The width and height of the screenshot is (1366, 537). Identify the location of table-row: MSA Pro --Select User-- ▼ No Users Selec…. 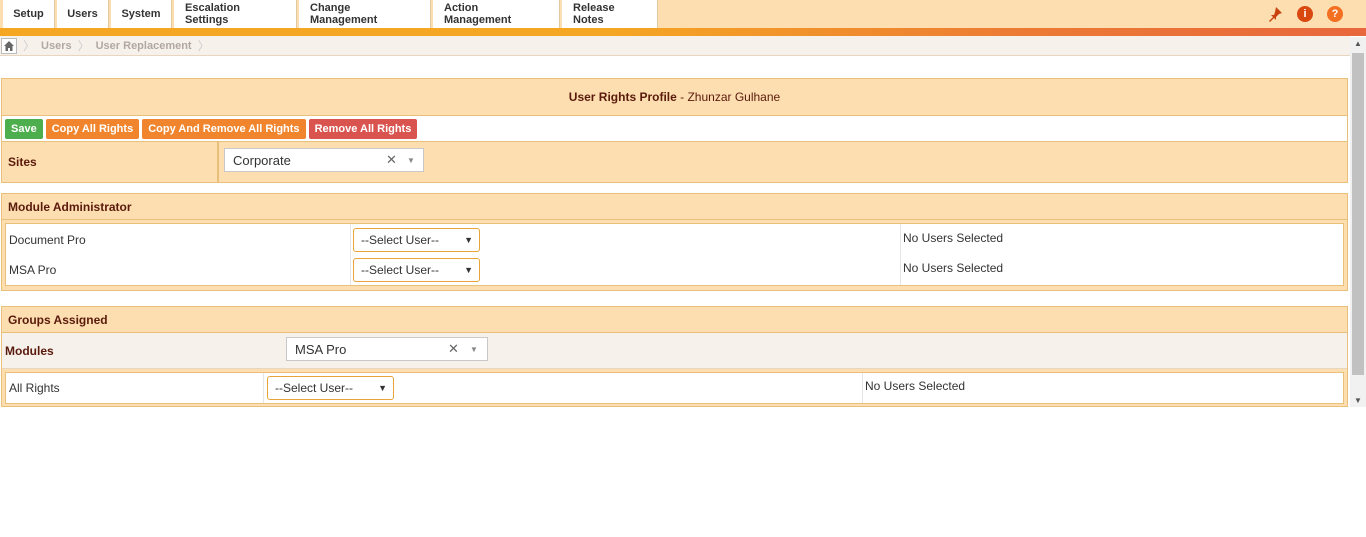
(674, 270).